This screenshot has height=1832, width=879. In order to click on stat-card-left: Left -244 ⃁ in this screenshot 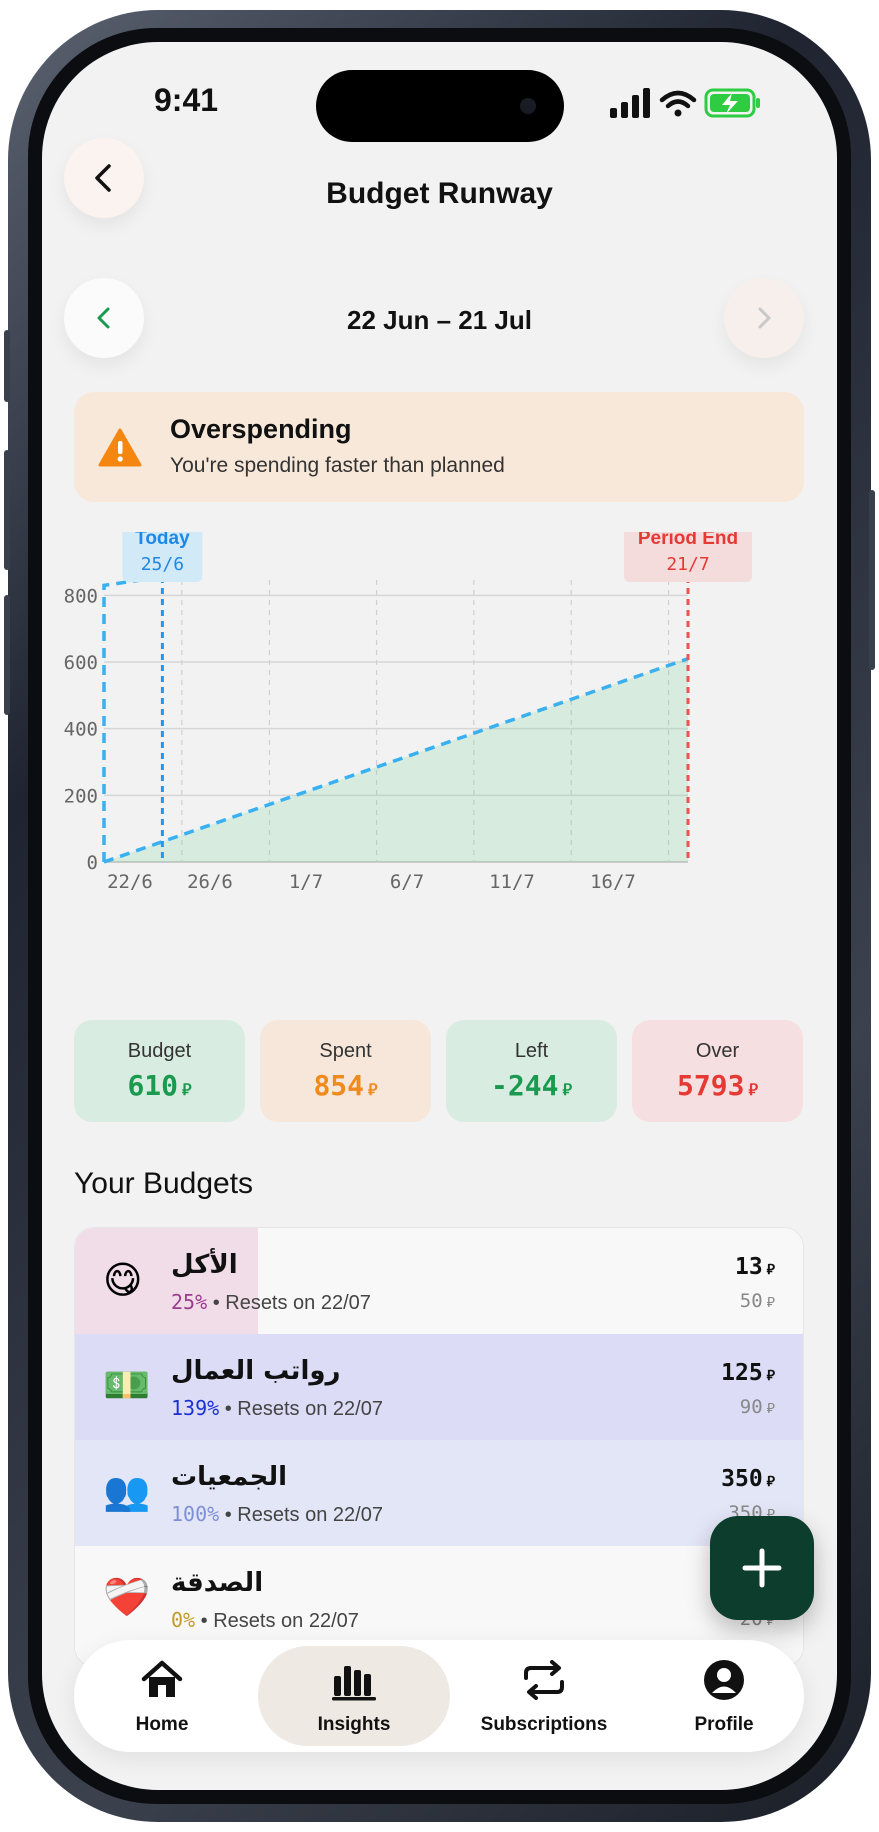, I will do `click(531, 1071)`.